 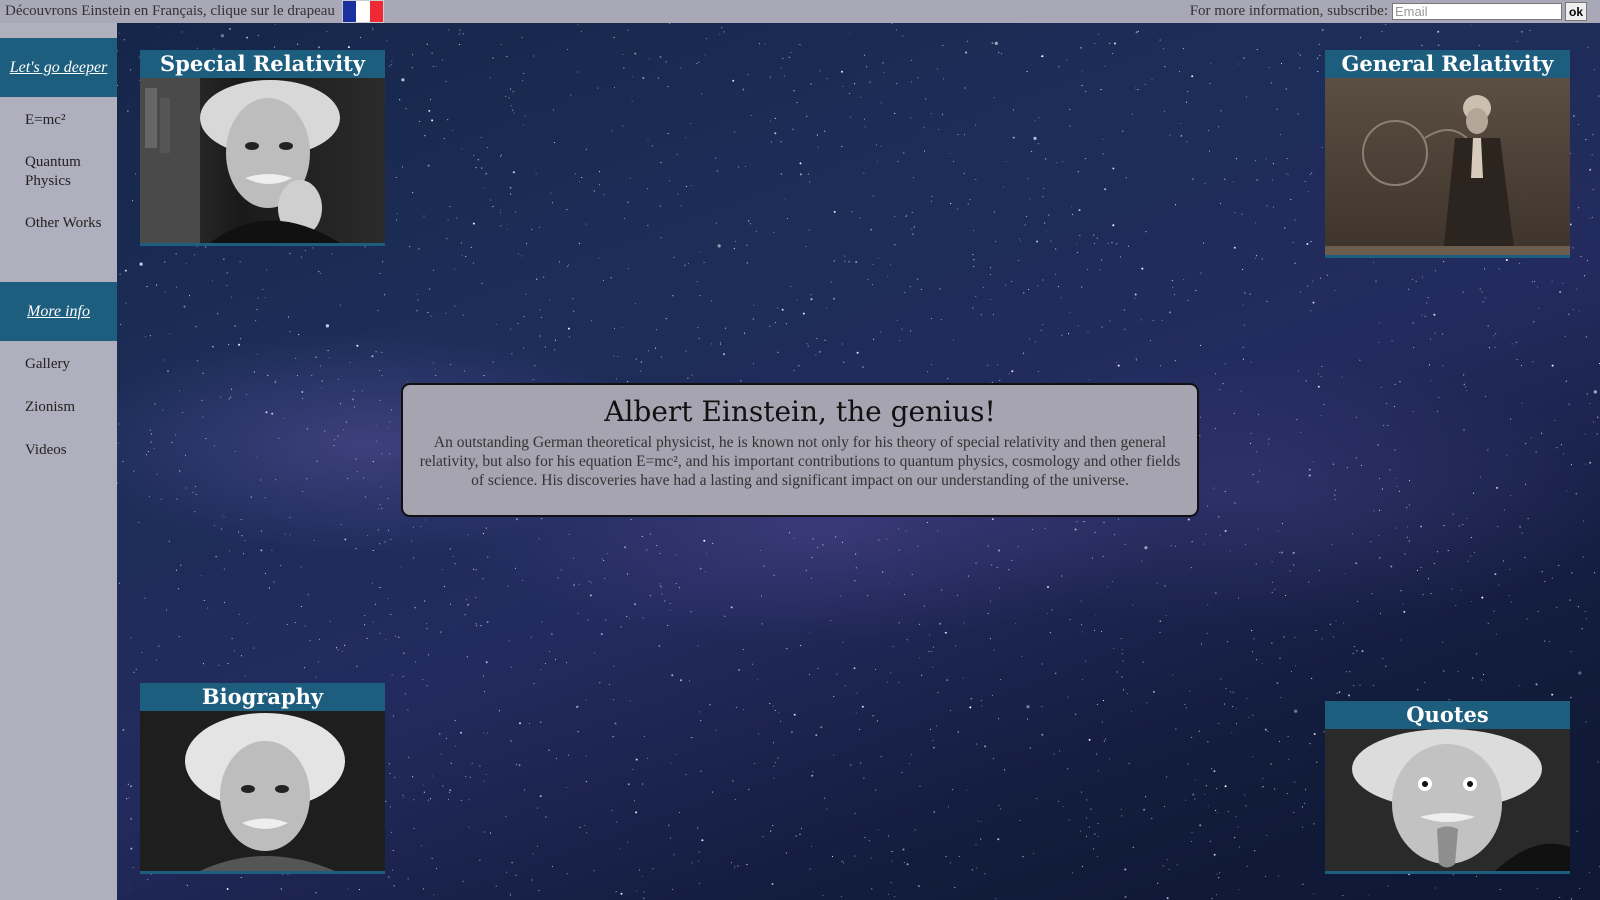 What do you see at coordinates (67, 223) in the screenshot?
I see `sidebar-item-other-works: Other Works` at bounding box center [67, 223].